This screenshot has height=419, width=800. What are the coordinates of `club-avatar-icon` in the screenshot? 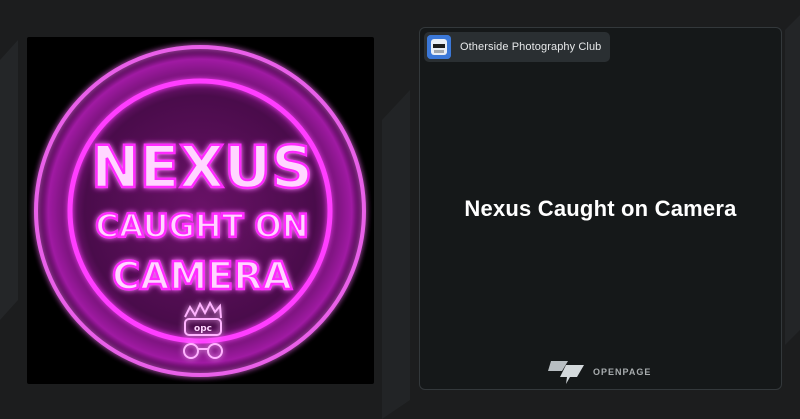 It's located at (439, 47).